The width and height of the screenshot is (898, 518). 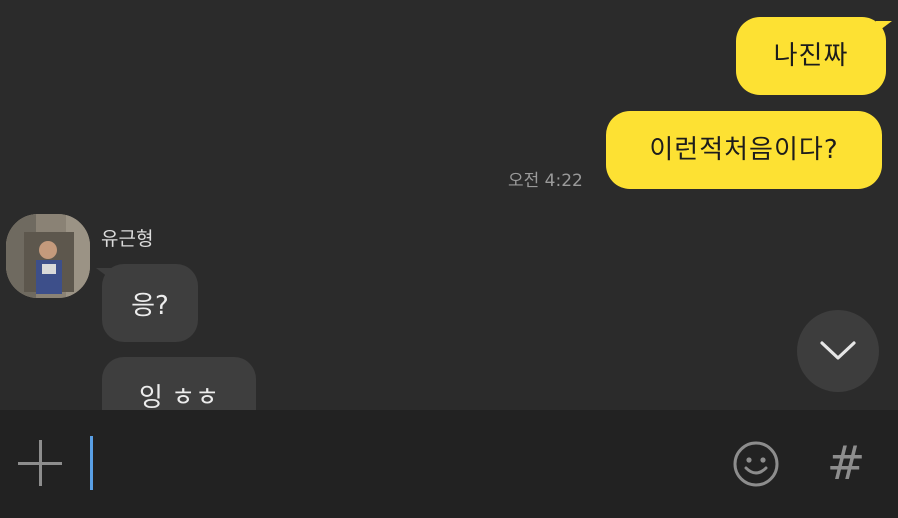 I want to click on outgoing-message: 이런적처음이다?, so click(x=744, y=150).